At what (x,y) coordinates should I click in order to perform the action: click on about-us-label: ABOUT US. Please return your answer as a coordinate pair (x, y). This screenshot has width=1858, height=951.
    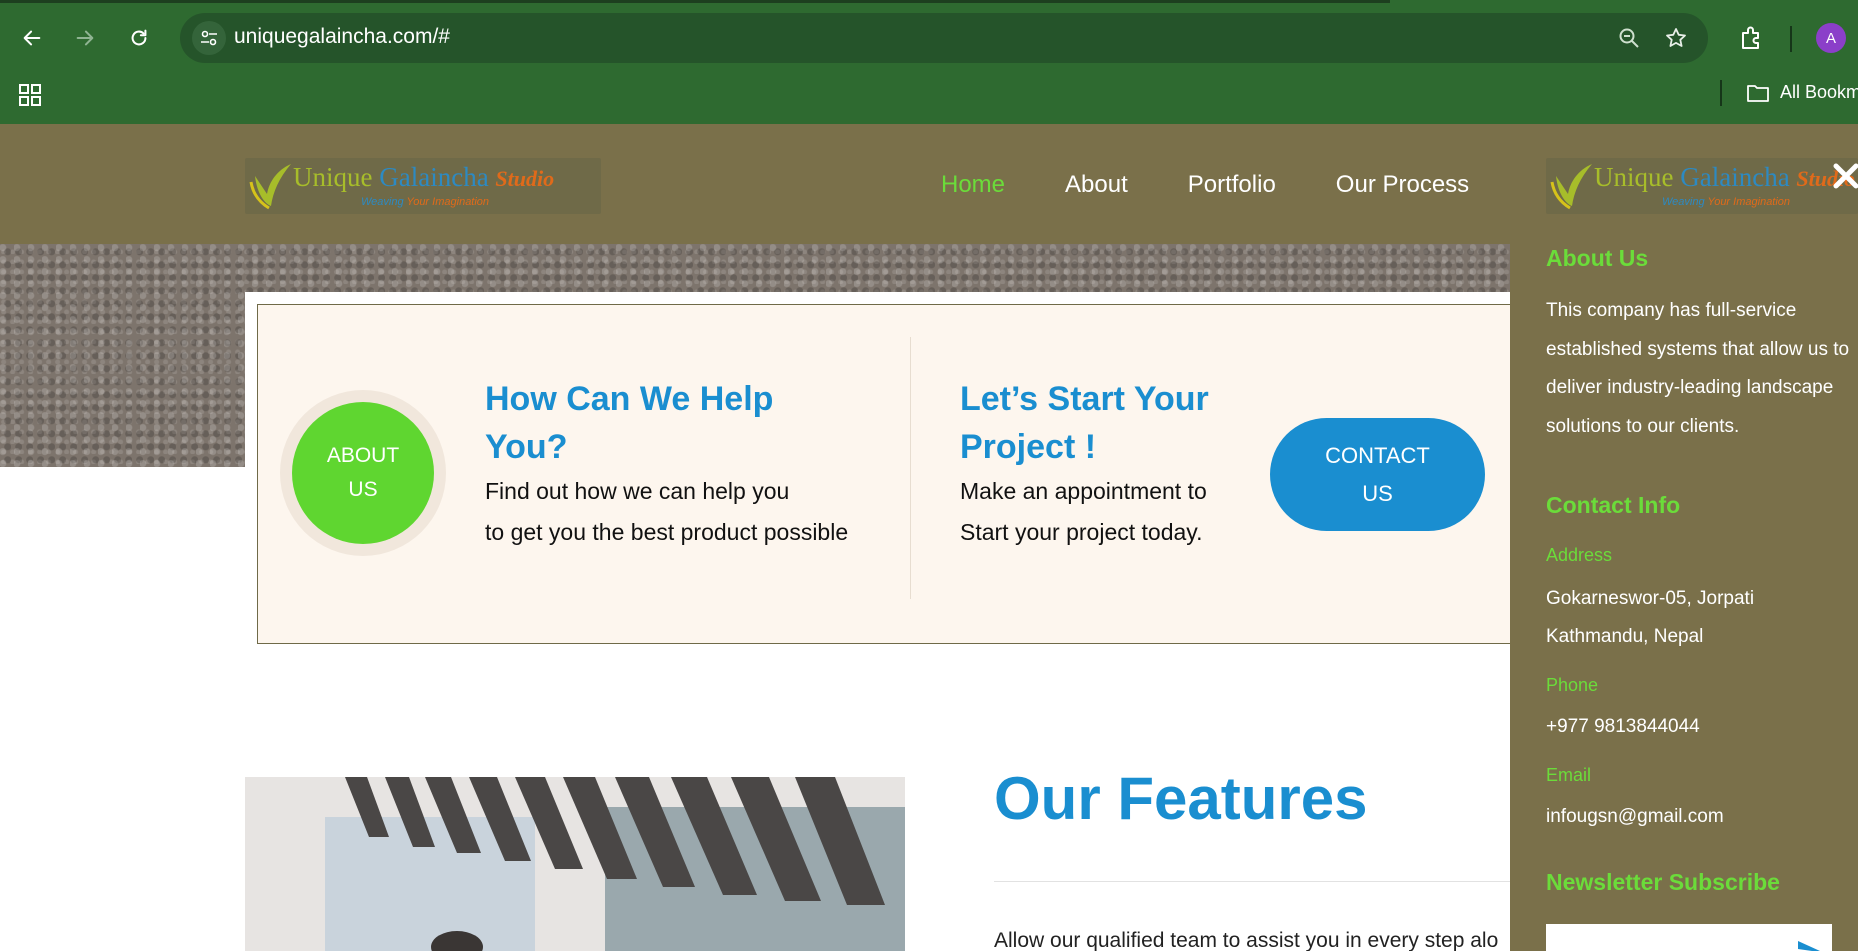
    Looking at the image, I should click on (363, 472).